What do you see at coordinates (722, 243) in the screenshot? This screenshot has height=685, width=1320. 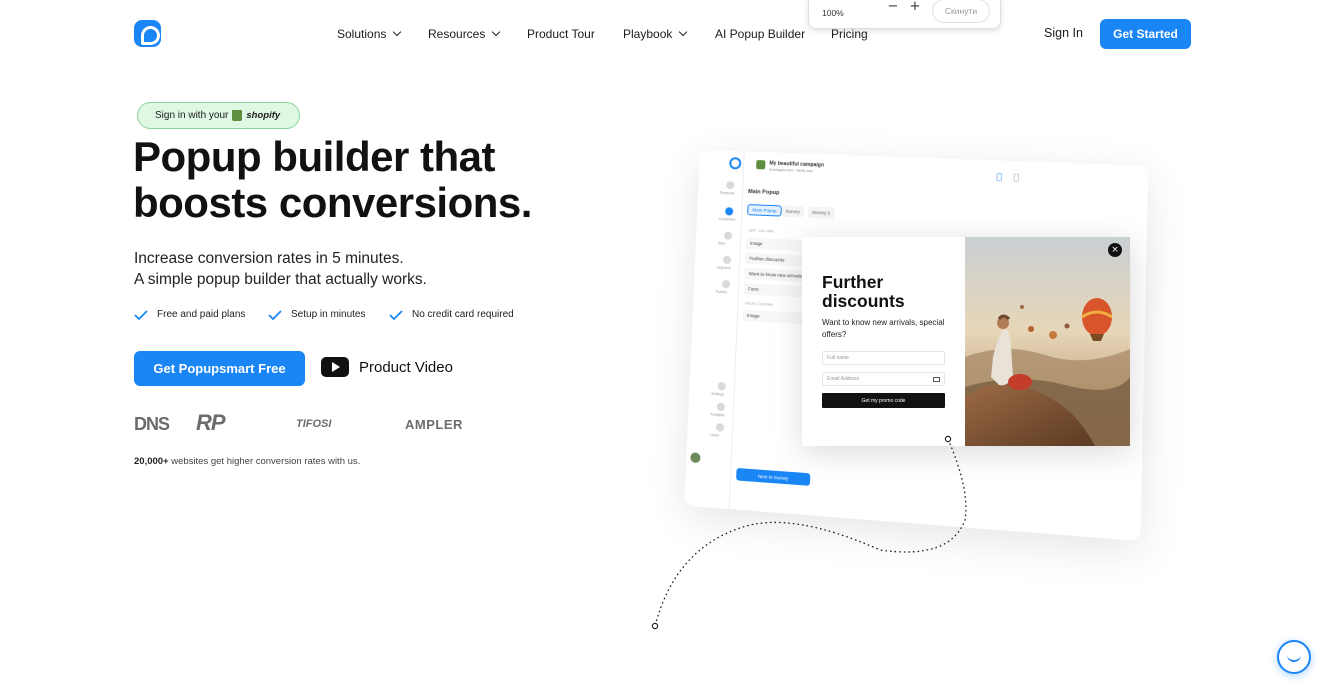 I see `side-label: Style` at bounding box center [722, 243].